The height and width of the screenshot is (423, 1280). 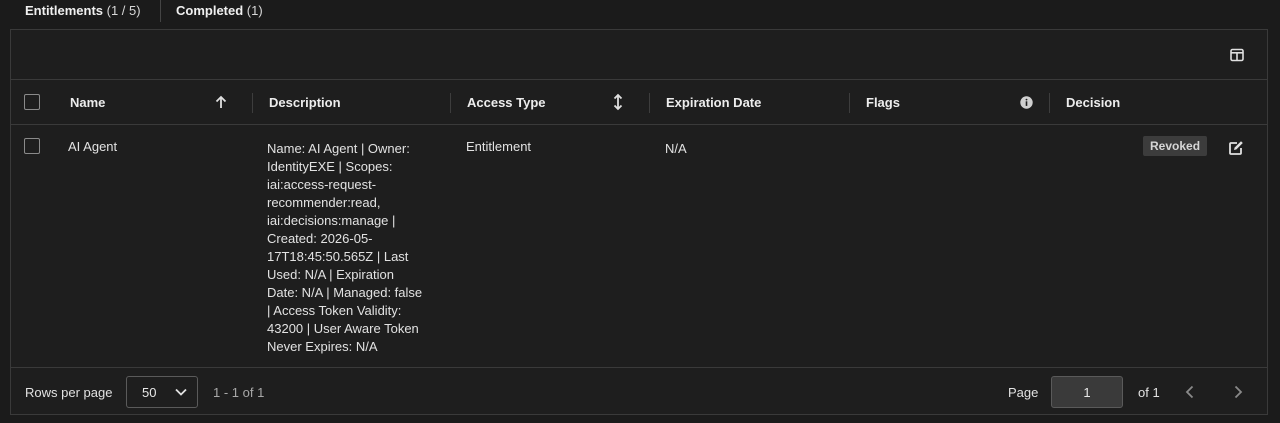 What do you see at coordinates (883, 102) in the screenshot?
I see `column-header-flags: Flags` at bounding box center [883, 102].